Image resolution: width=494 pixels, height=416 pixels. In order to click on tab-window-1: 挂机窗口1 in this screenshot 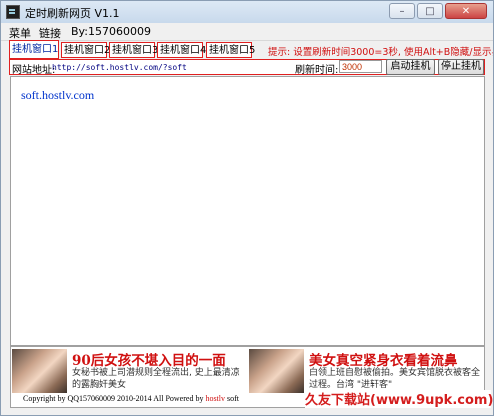, I will do `click(34, 49)`.